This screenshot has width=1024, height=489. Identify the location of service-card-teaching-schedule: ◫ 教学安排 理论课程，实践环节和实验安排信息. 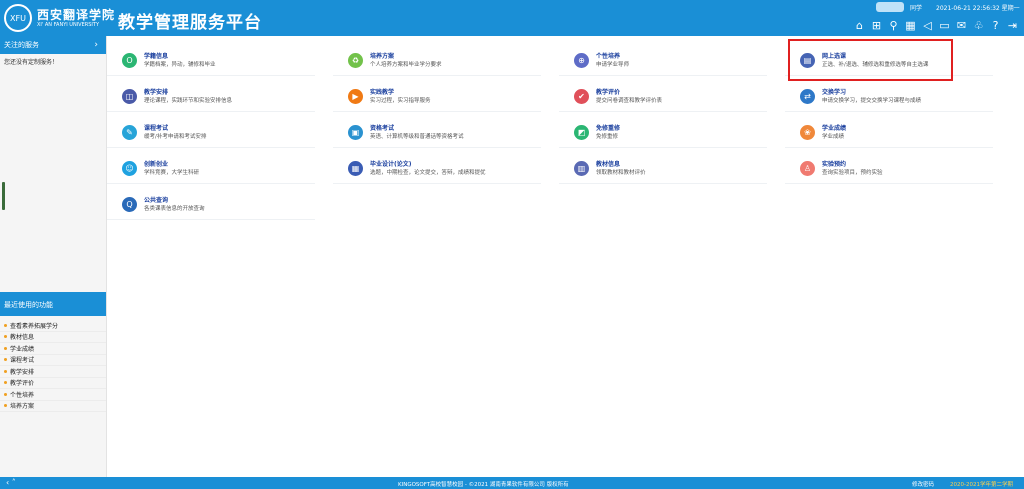
(211, 97).